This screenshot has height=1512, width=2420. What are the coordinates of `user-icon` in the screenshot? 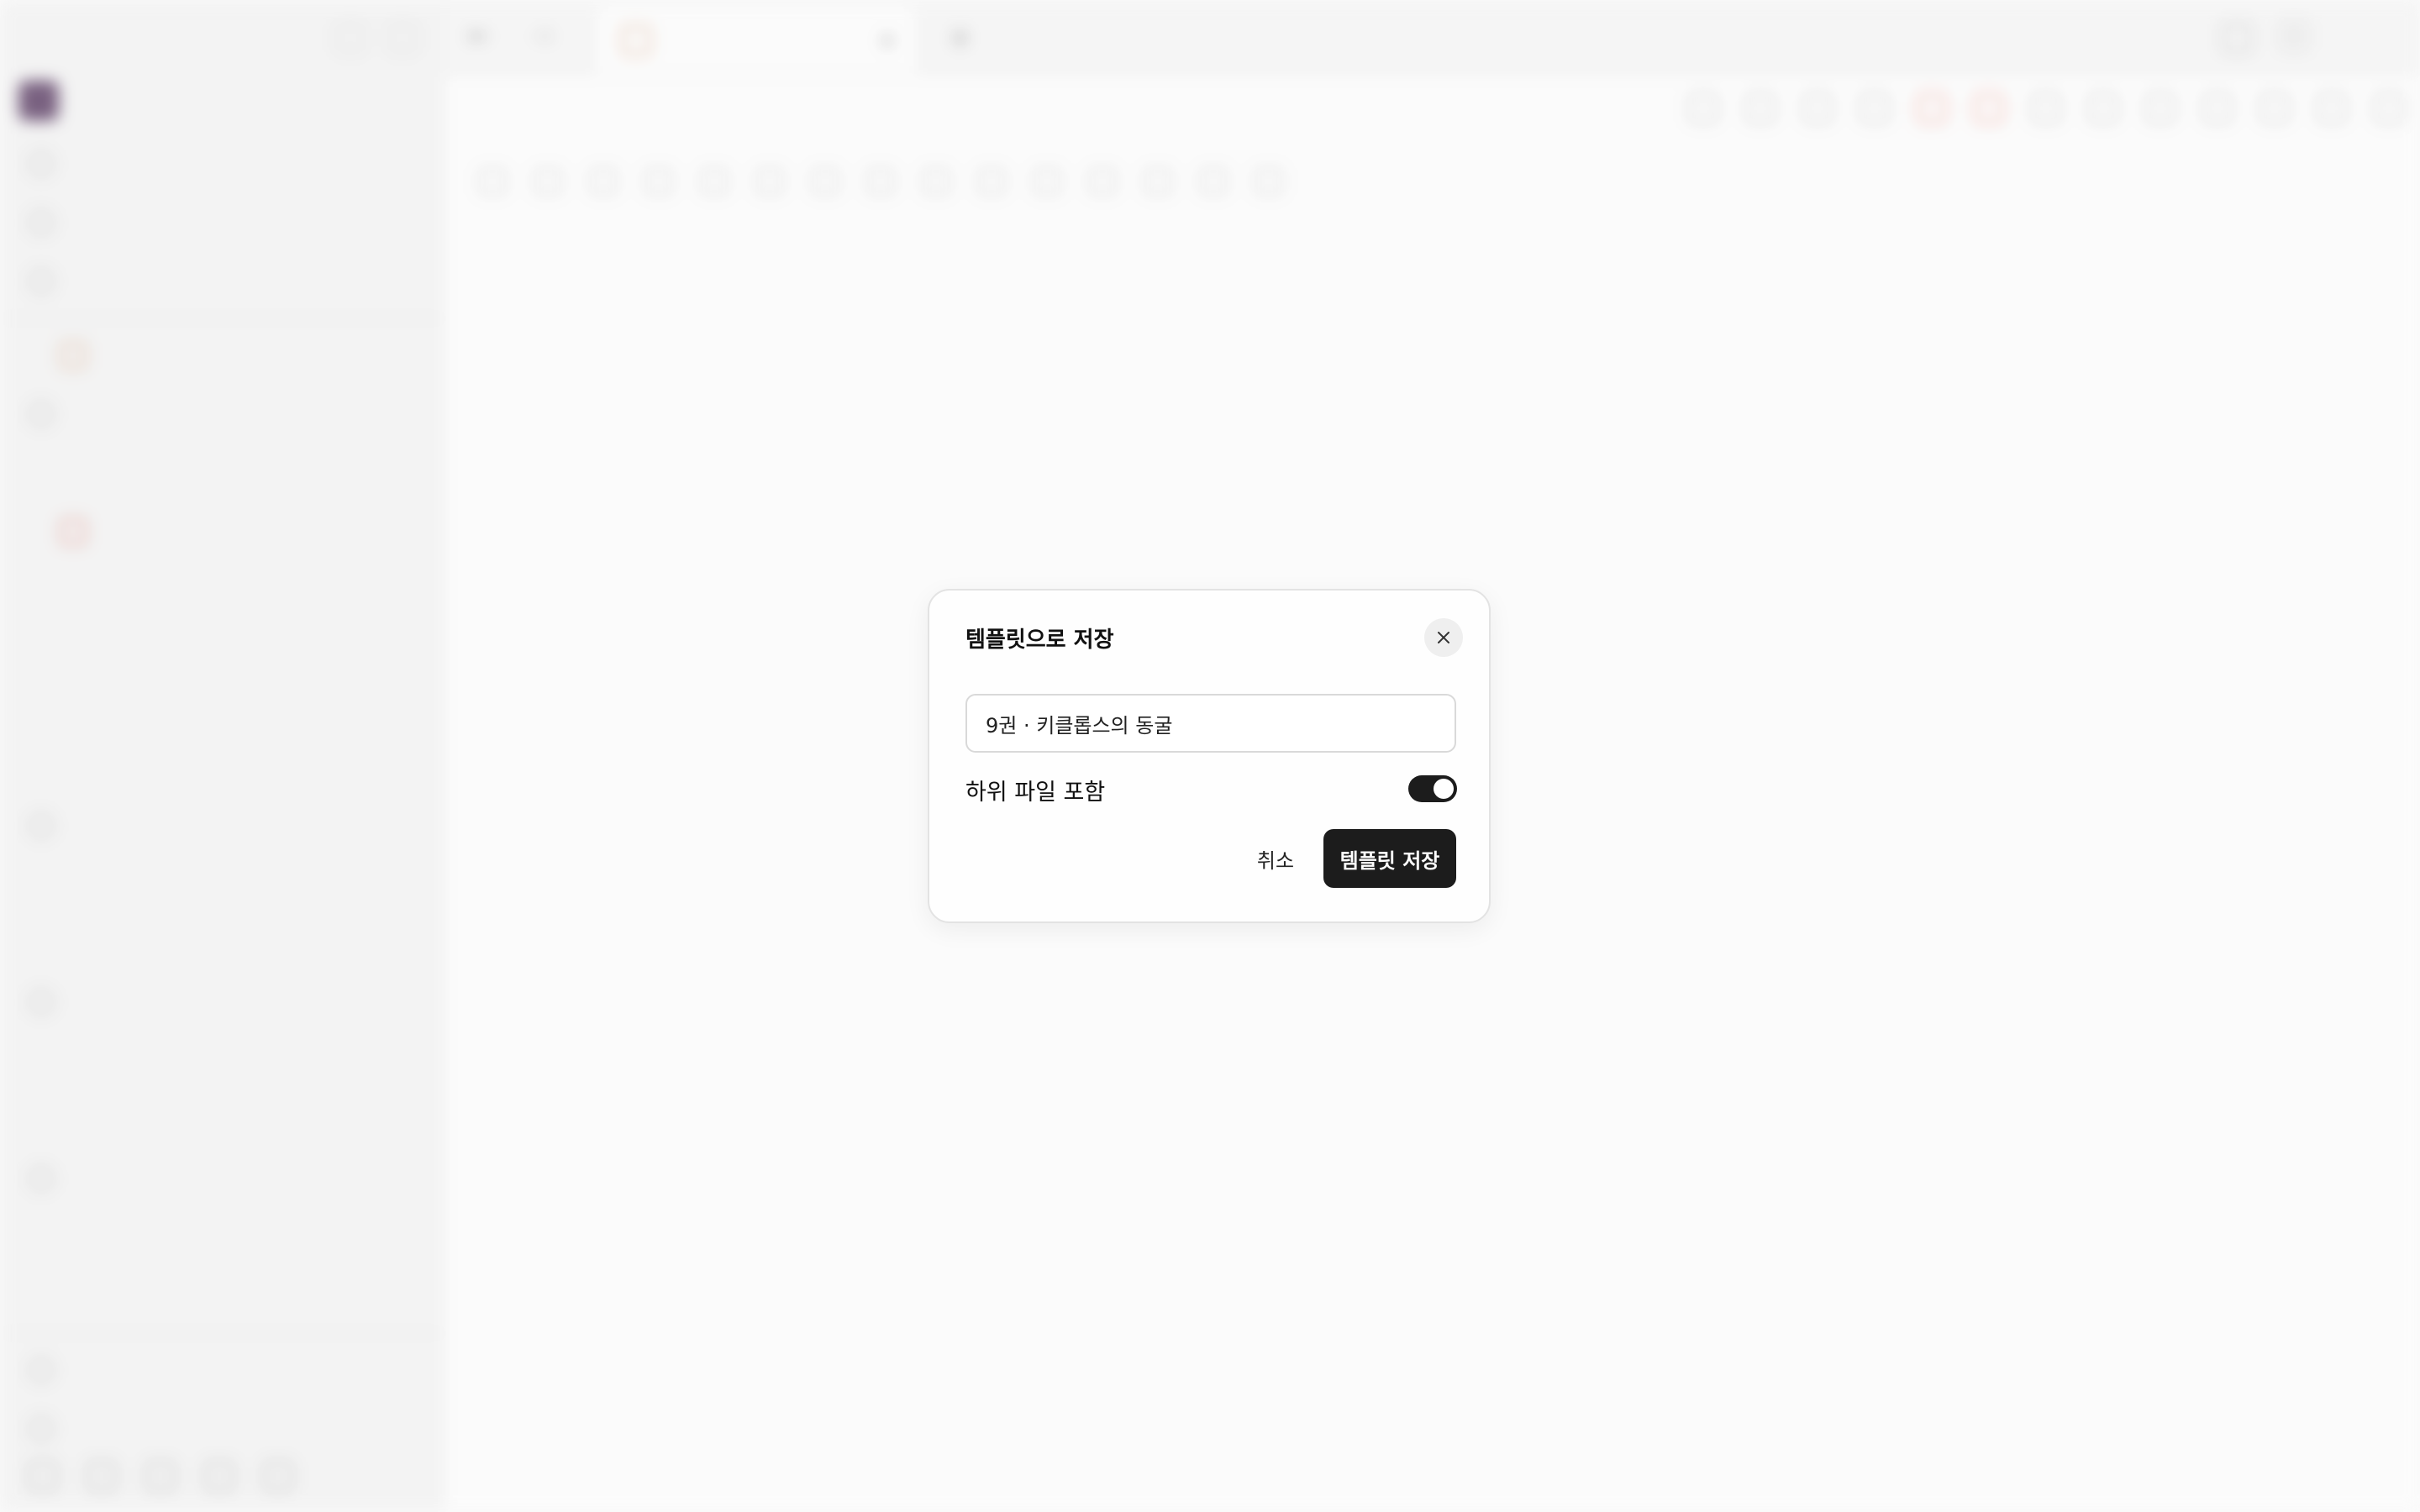 It's located at (43, 1476).